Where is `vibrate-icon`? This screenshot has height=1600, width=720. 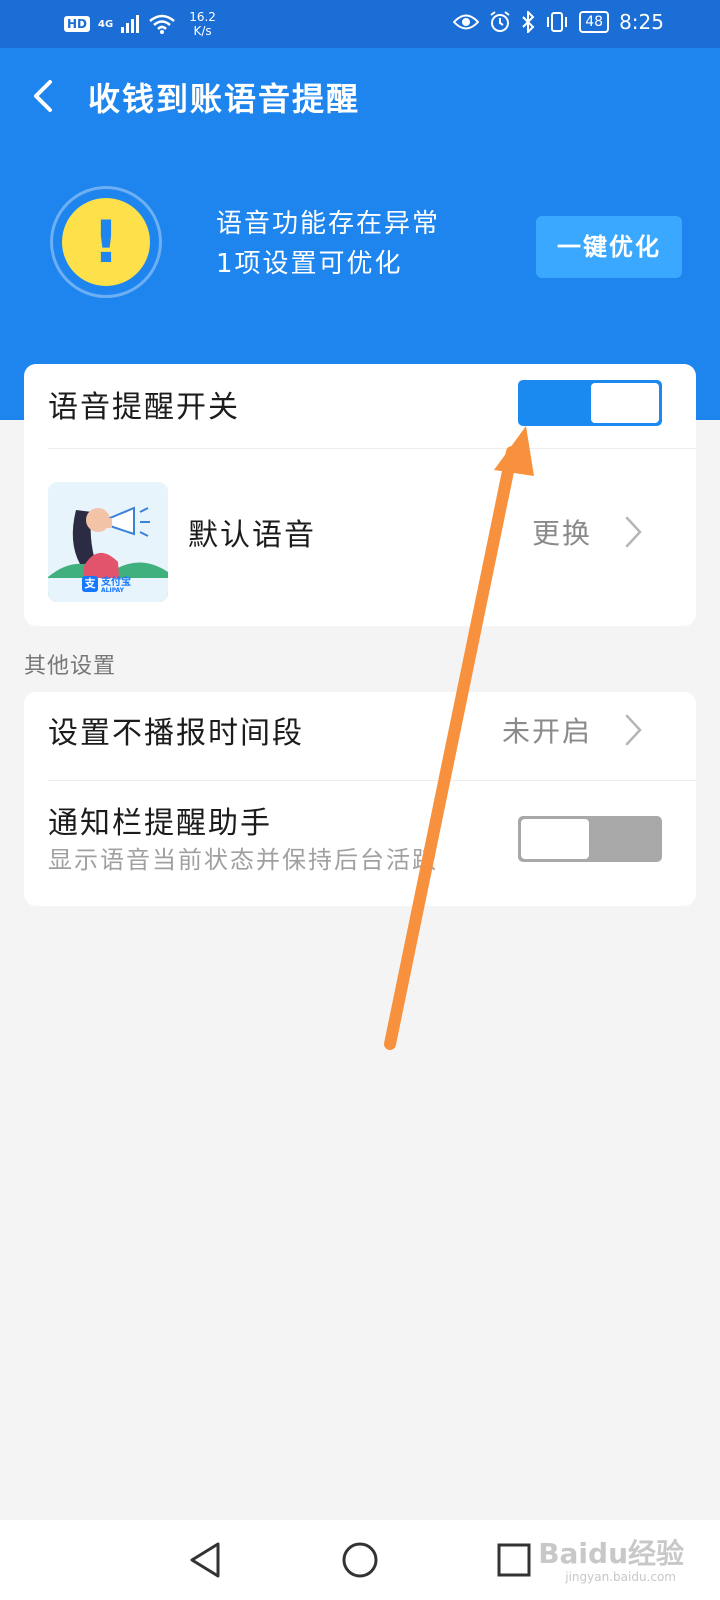 vibrate-icon is located at coordinates (557, 22).